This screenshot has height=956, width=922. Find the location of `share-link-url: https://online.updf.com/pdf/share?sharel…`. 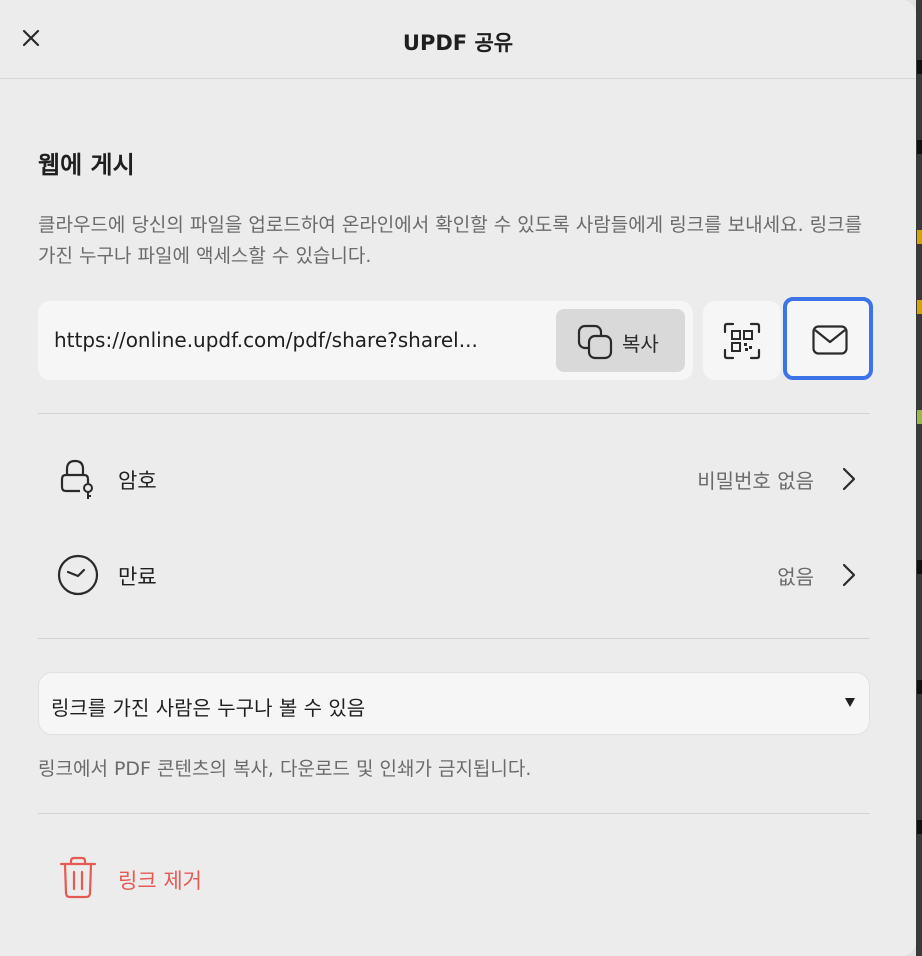

share-link-url: https://online.updf.com/pdf/share?sharel… is located at coordinates (294, 340).